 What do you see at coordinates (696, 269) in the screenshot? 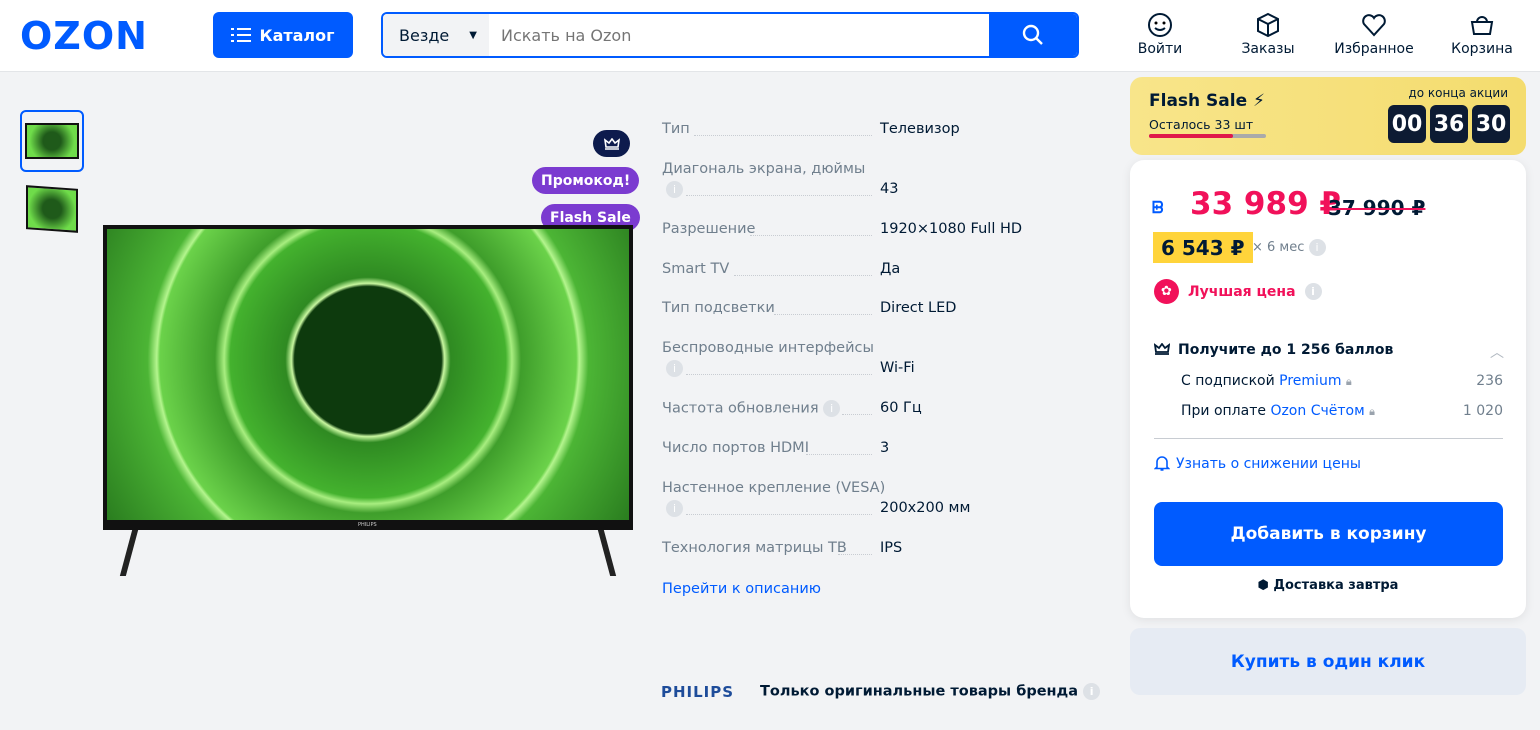
I see `spec-label: Smart TV` at bounding box center [696, 269].